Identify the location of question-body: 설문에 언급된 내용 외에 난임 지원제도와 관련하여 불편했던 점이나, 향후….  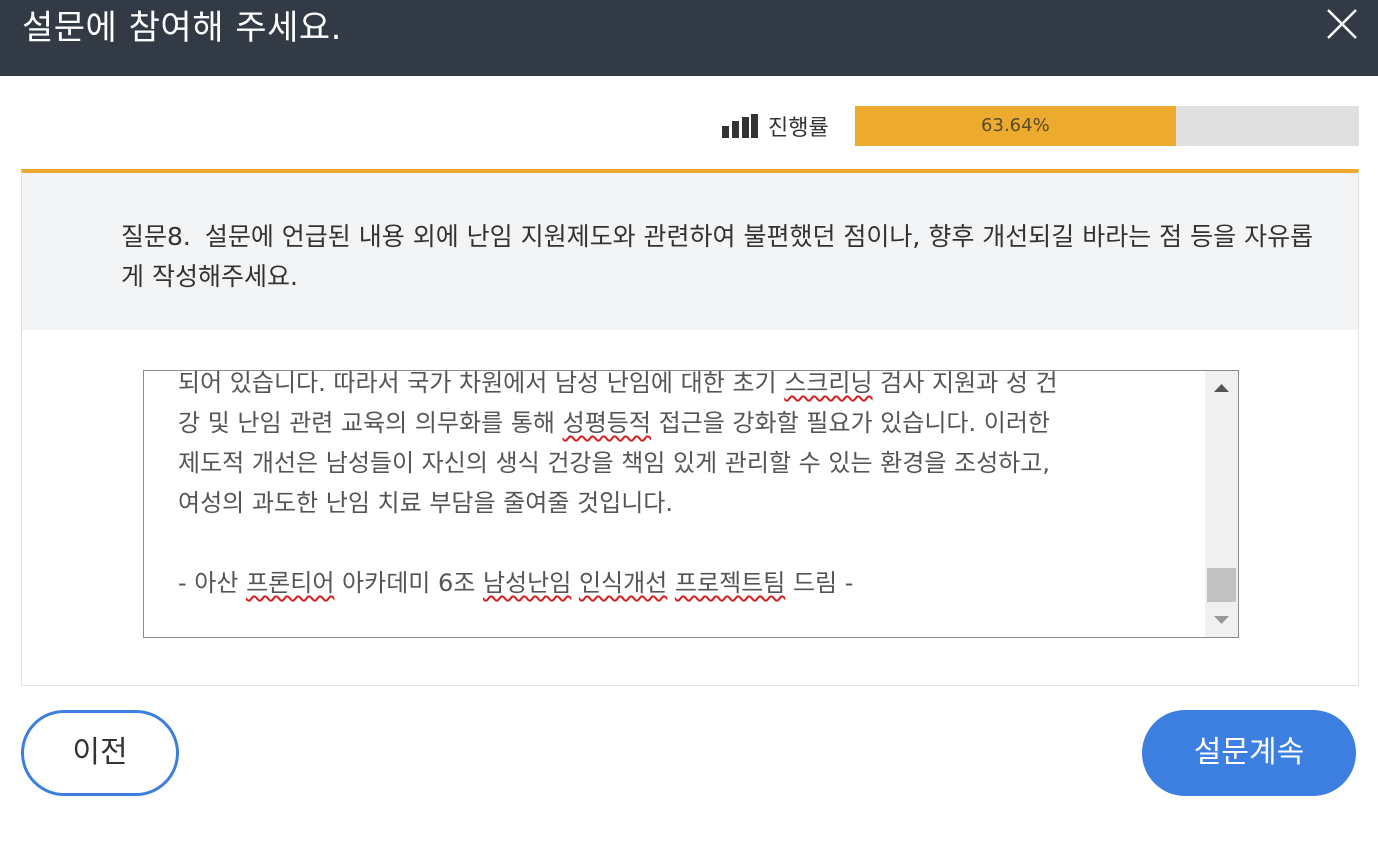
(717, 256).